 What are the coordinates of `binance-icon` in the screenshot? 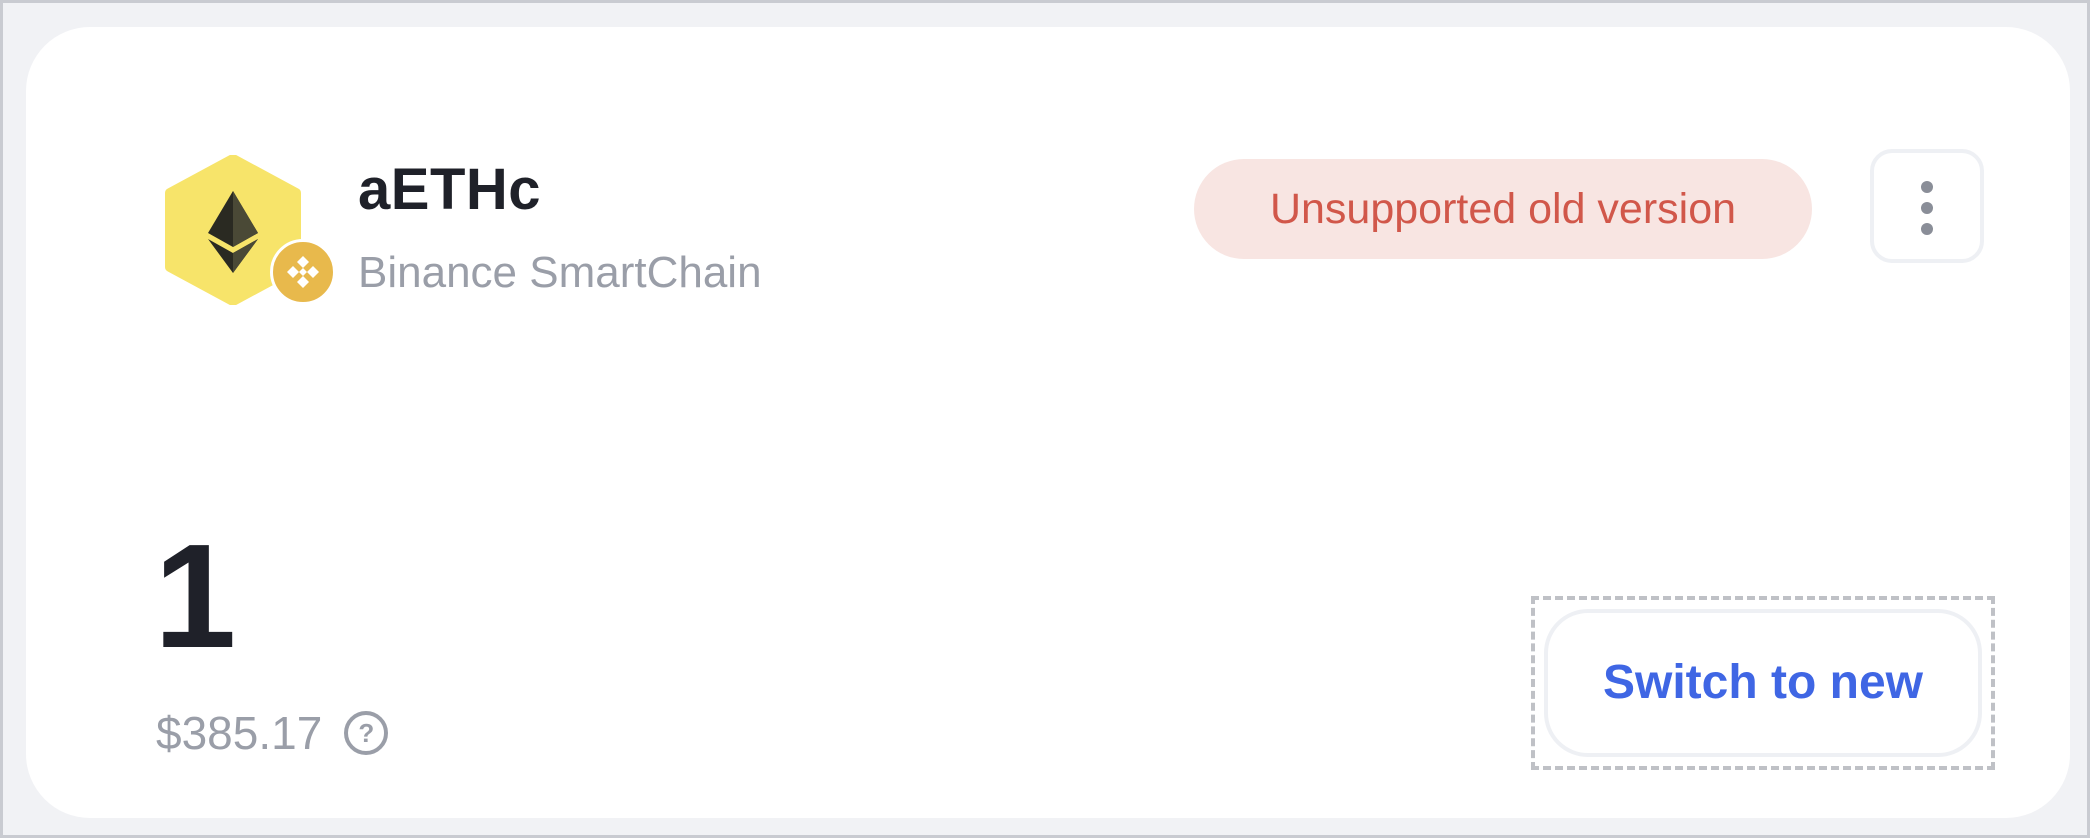 It's located at (303, 272).